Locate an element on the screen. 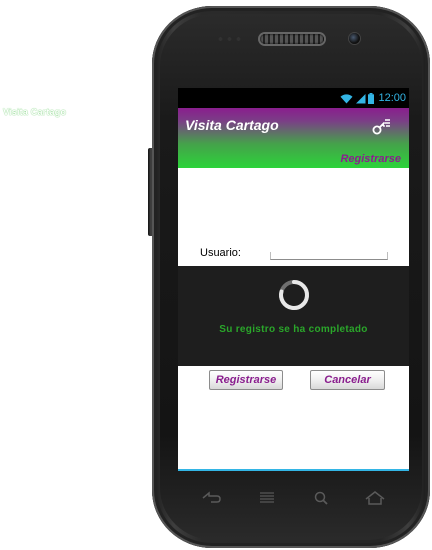 The width and height of the screenshot is (432, 550). status-icons: 12:00 is located at coordinates (373, 98).